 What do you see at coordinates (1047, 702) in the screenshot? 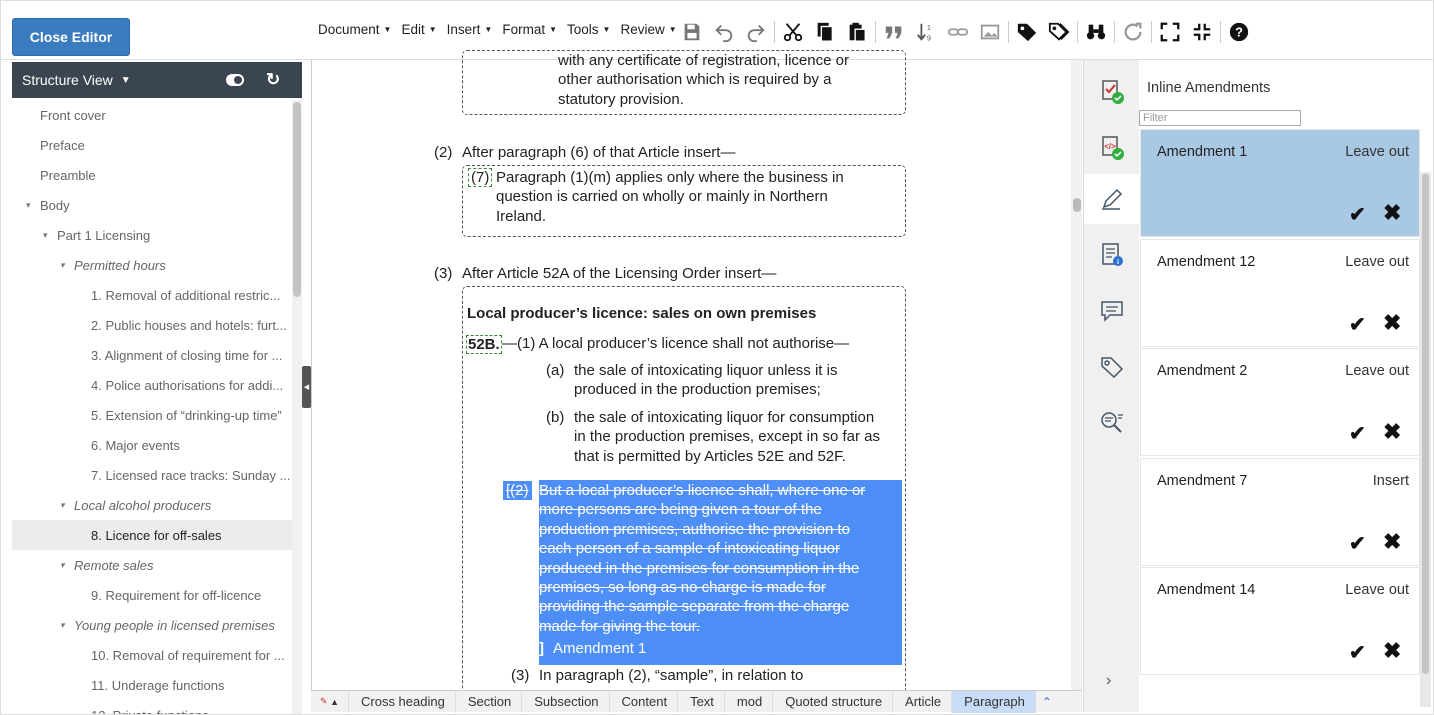
I see `expand-up-icon: ⌃` at bounding box center [1047, 702].